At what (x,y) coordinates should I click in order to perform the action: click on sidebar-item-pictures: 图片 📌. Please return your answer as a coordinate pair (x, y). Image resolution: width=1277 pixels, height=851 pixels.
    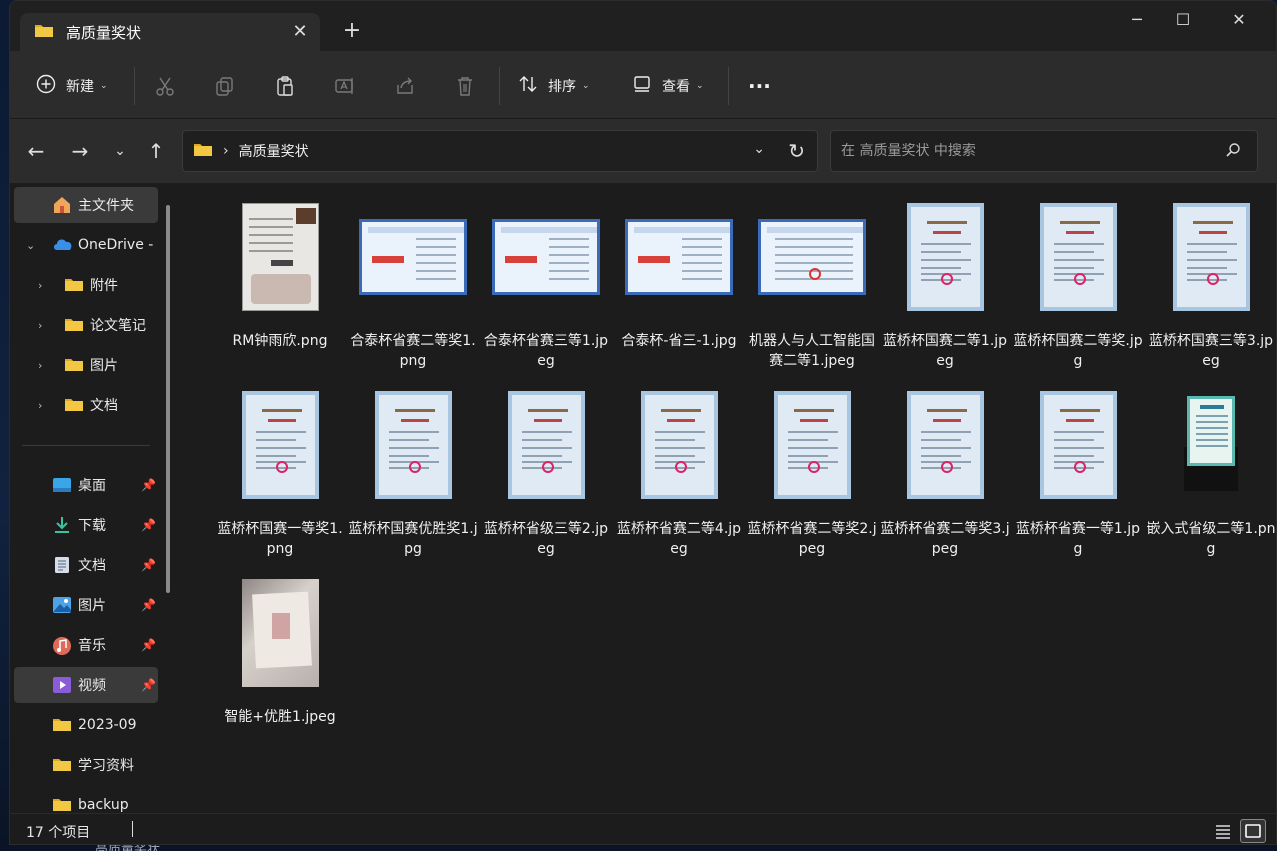
    Looking at the image, I should click on (86, 605).